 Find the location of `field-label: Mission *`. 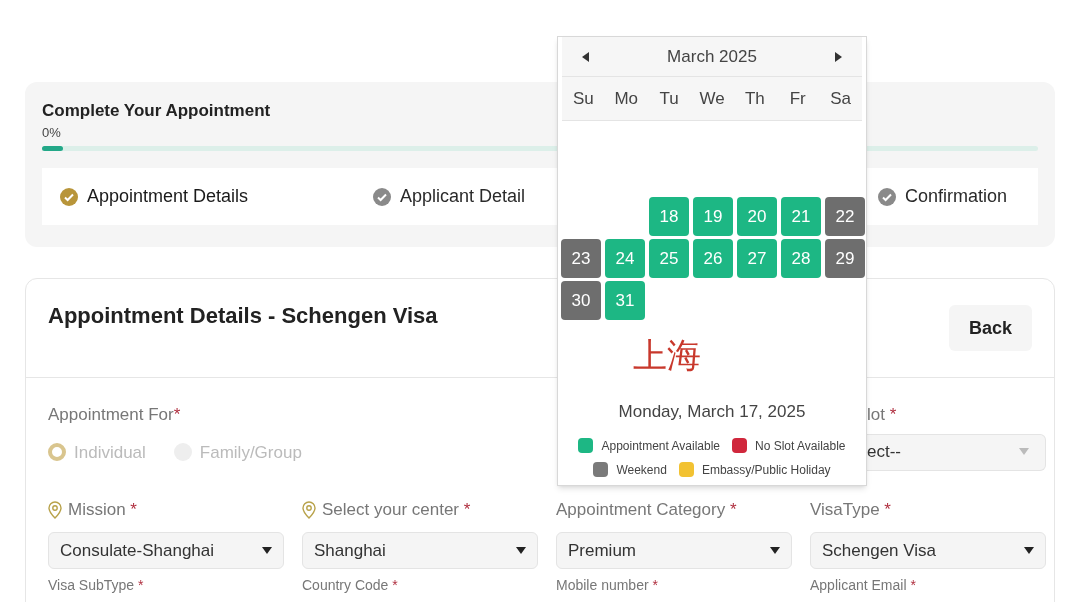

field-label: Mission * is located at coordinates (102, 510).